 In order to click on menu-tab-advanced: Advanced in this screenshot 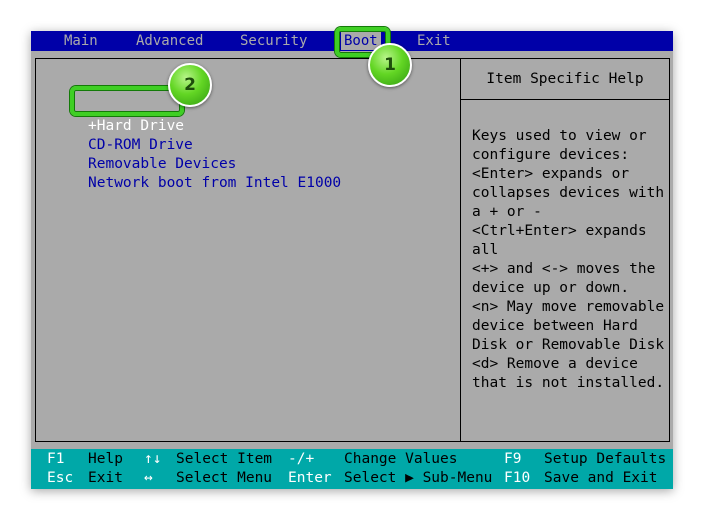, I will do `click(169, 41)`.